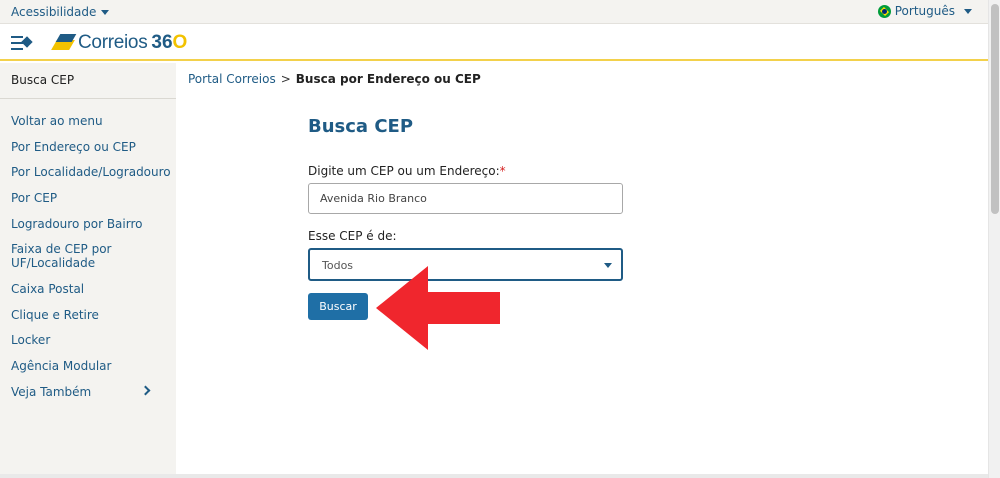 The image size is (1000, 478). What do you see at coordinates (494, 12) in the screenshot?
I see `top-bar: Acessibilidade Português` at bounding box center [494, 12].